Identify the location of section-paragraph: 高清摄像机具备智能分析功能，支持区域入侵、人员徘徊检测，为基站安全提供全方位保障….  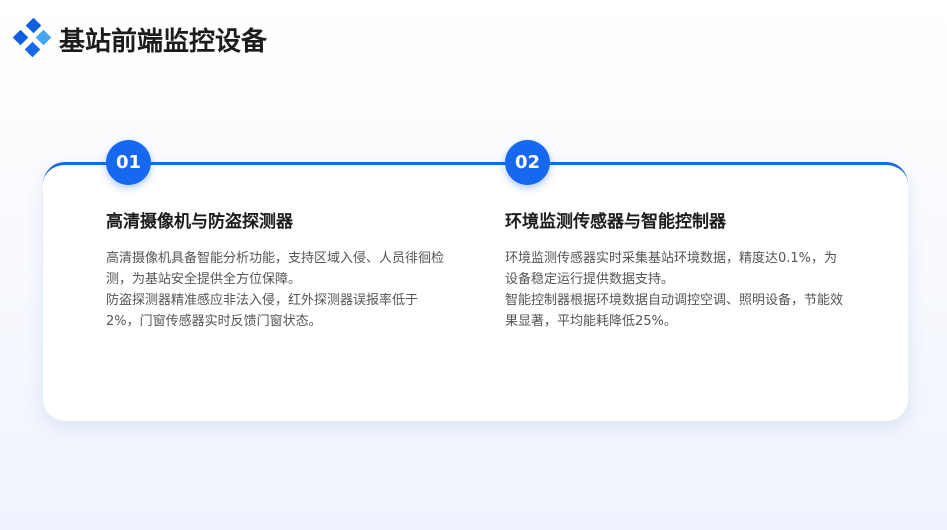
(275, 269).